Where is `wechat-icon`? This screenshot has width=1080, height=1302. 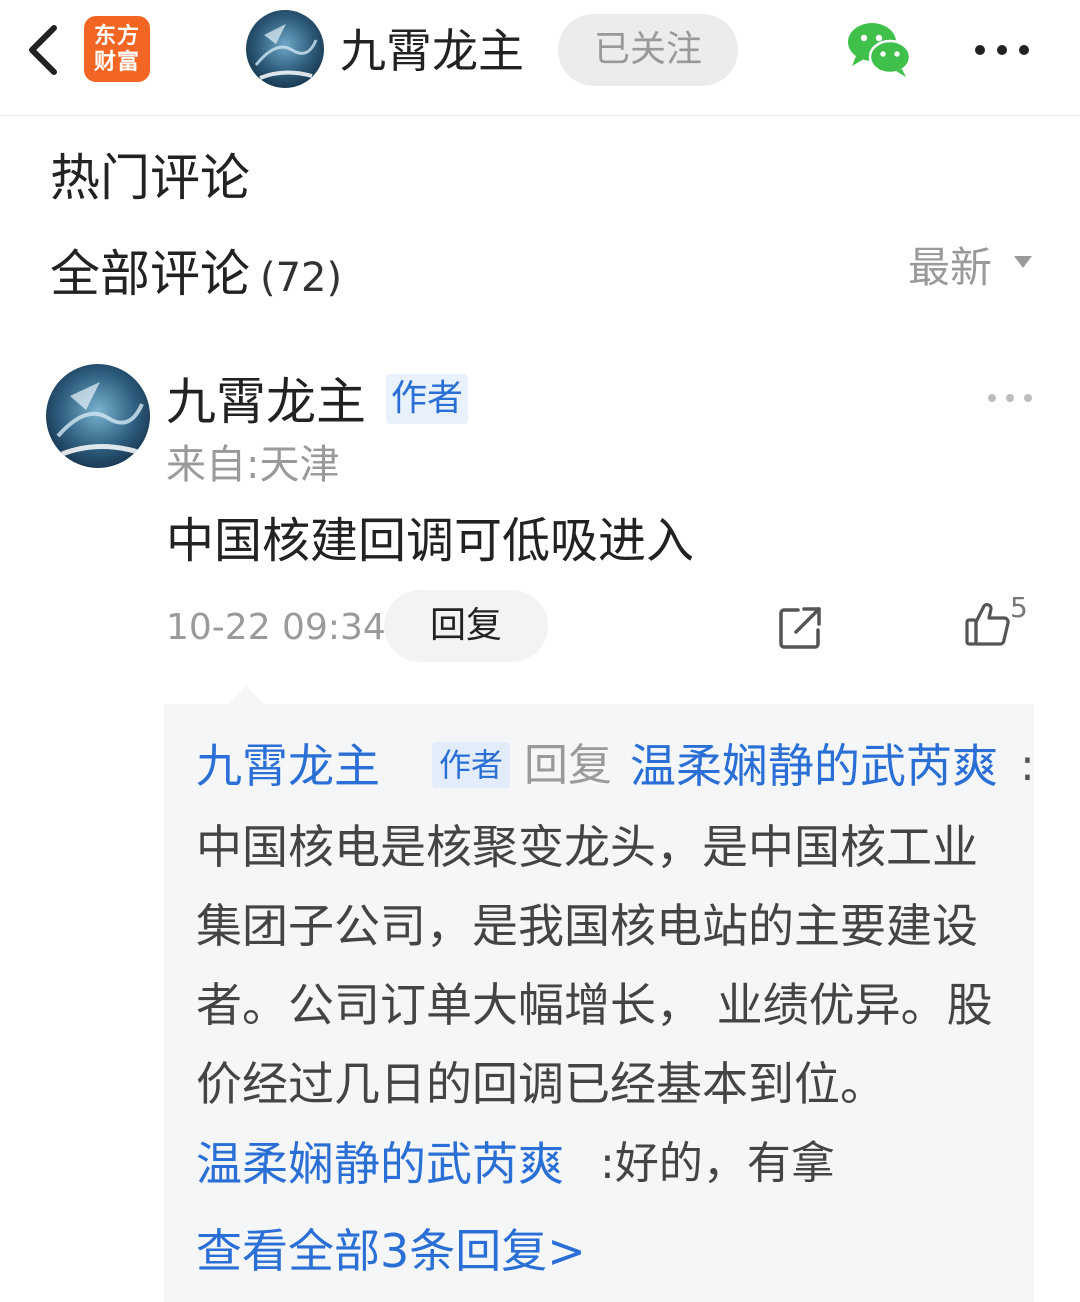
wechat-icon is located at coordinates (879, 49).